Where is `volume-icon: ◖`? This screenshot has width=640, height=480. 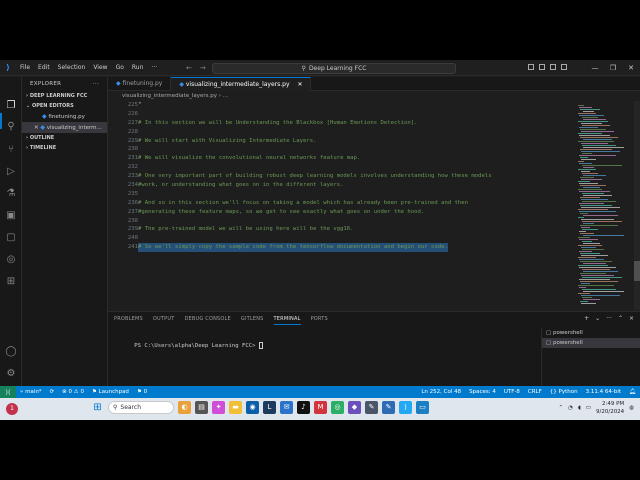 volume-icon: ◖ is located at coordinates (579, 408).